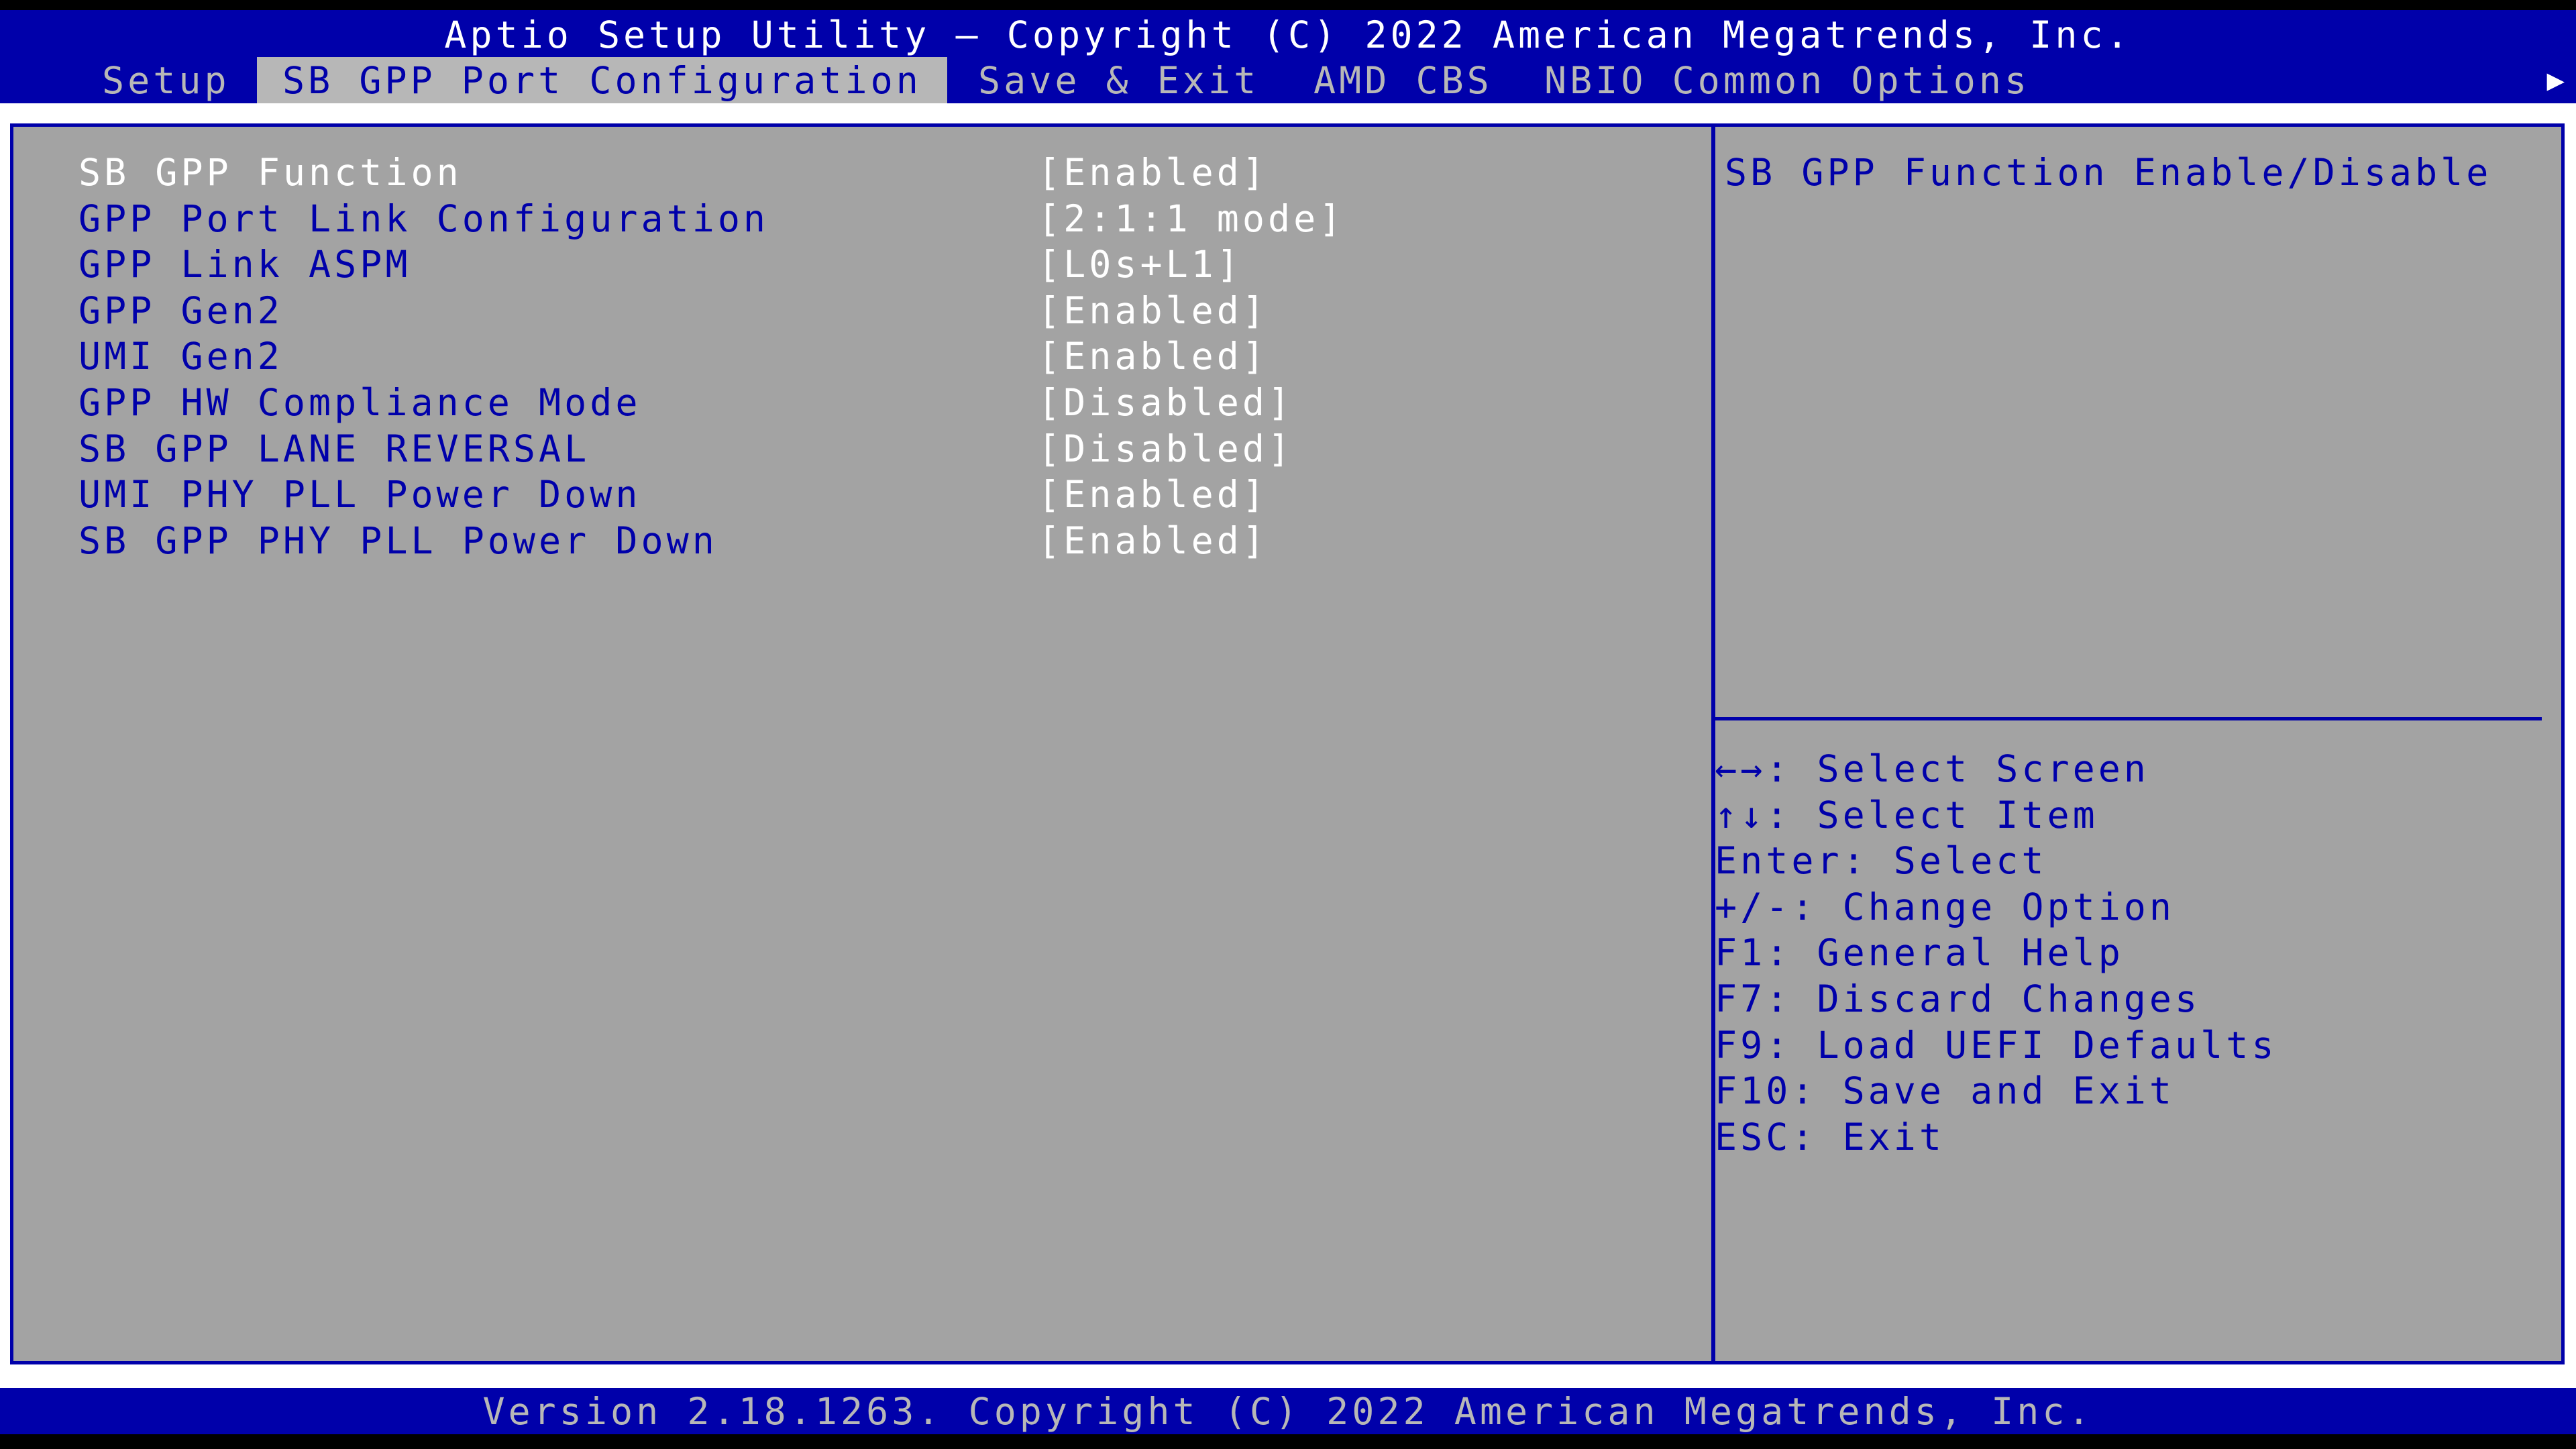  Describe the element at coordinates (270, 172) in the screenshot. I see `setting-label: SB GPP Function` at that location.